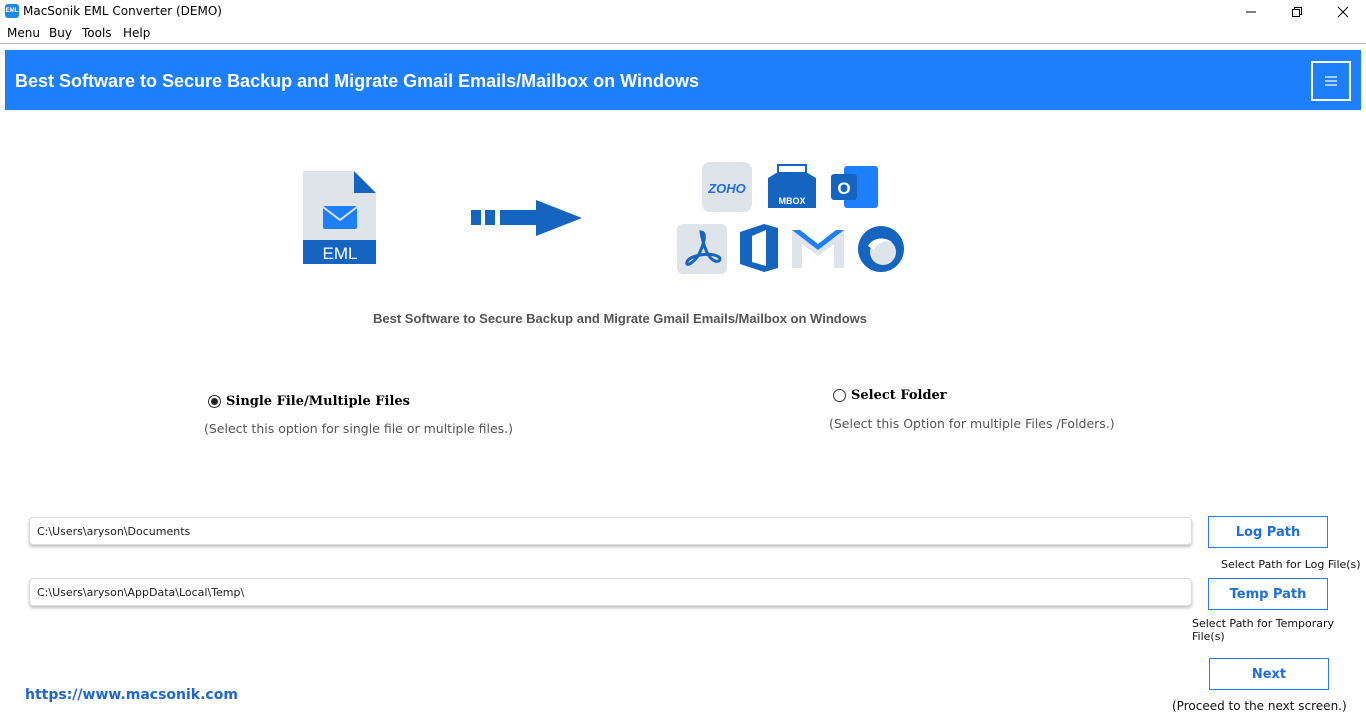 Image resolution: width=1366 pixels, height=726 pixels. Describe the element at coordinates (818, 249) in the screenshot. I see `gmail-icon` at that location.